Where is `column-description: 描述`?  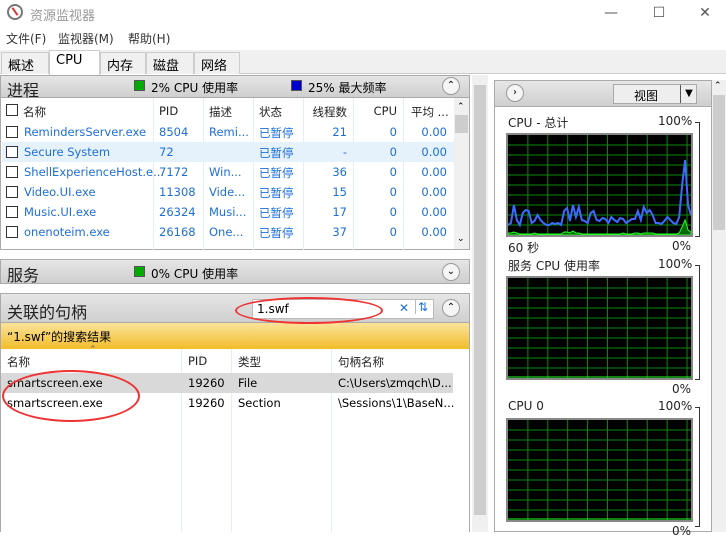
column-description: 描述 is located at coordinates (220, 112).